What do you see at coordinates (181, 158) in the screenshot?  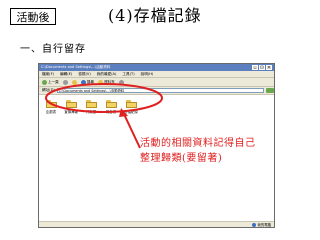 I see `annotation-line-2: 整理歸類(要留著)` at bounding box center [181, 158].